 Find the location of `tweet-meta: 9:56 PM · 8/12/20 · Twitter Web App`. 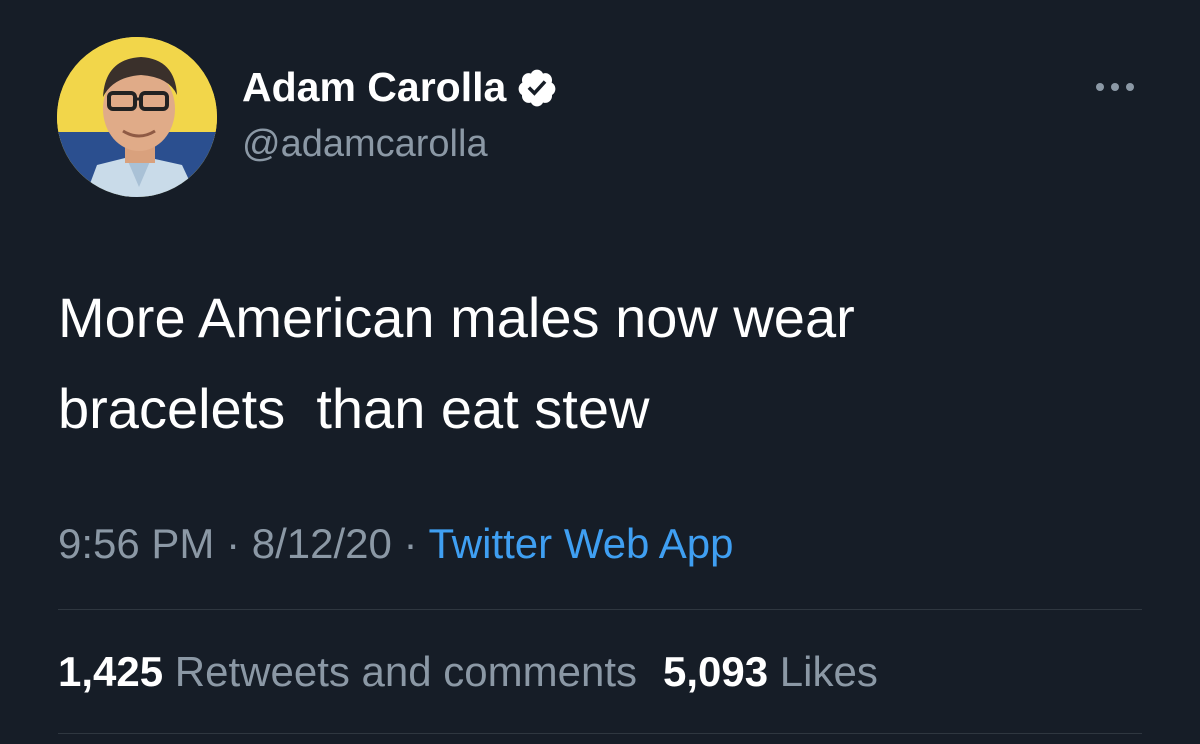

tweet-meta: 9:56 PM · 8/12/20 · Twitter Web App is located at coordinates (396, 544).